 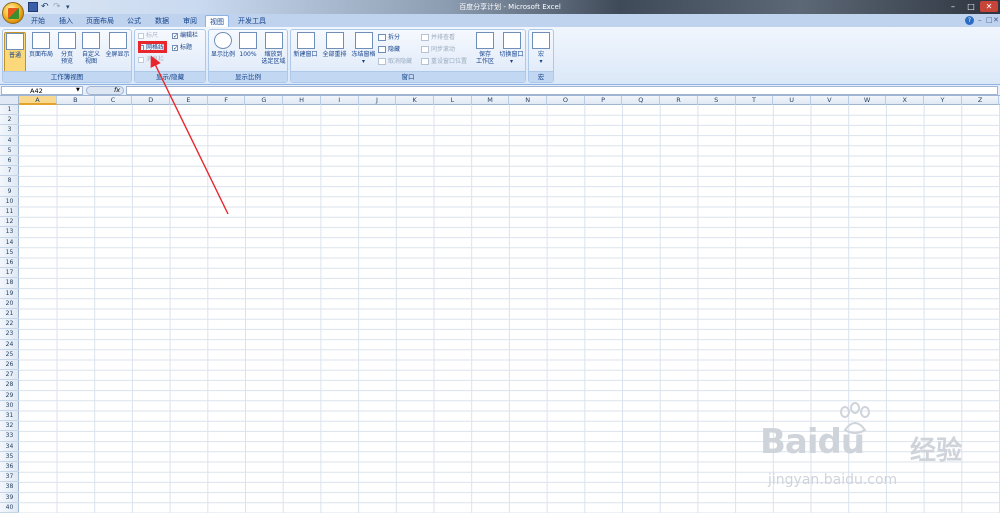 What do you see at coordinates (989, 6) in the screenshot?
I see `close-button: ✕` at bounding box center [989, 6].